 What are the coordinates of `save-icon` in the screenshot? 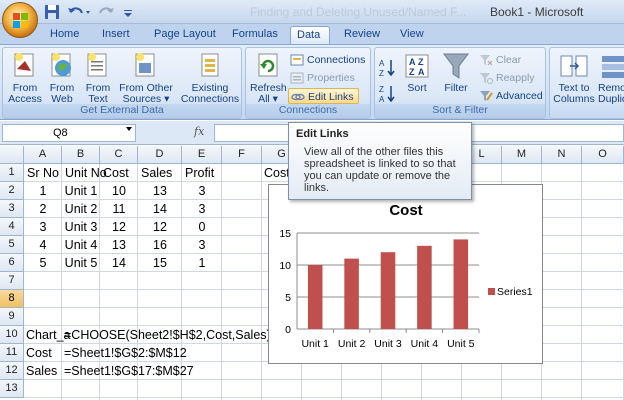 It's located at (52, 12).